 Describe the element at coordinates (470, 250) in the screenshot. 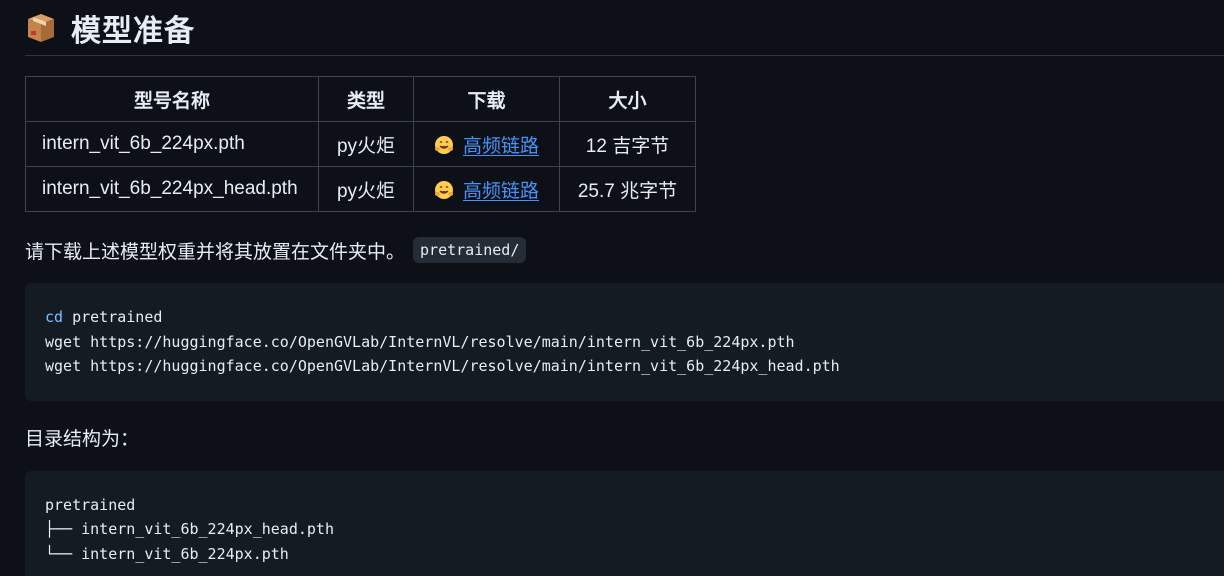

I see `inline-code-folder: pretrained/` at that location.